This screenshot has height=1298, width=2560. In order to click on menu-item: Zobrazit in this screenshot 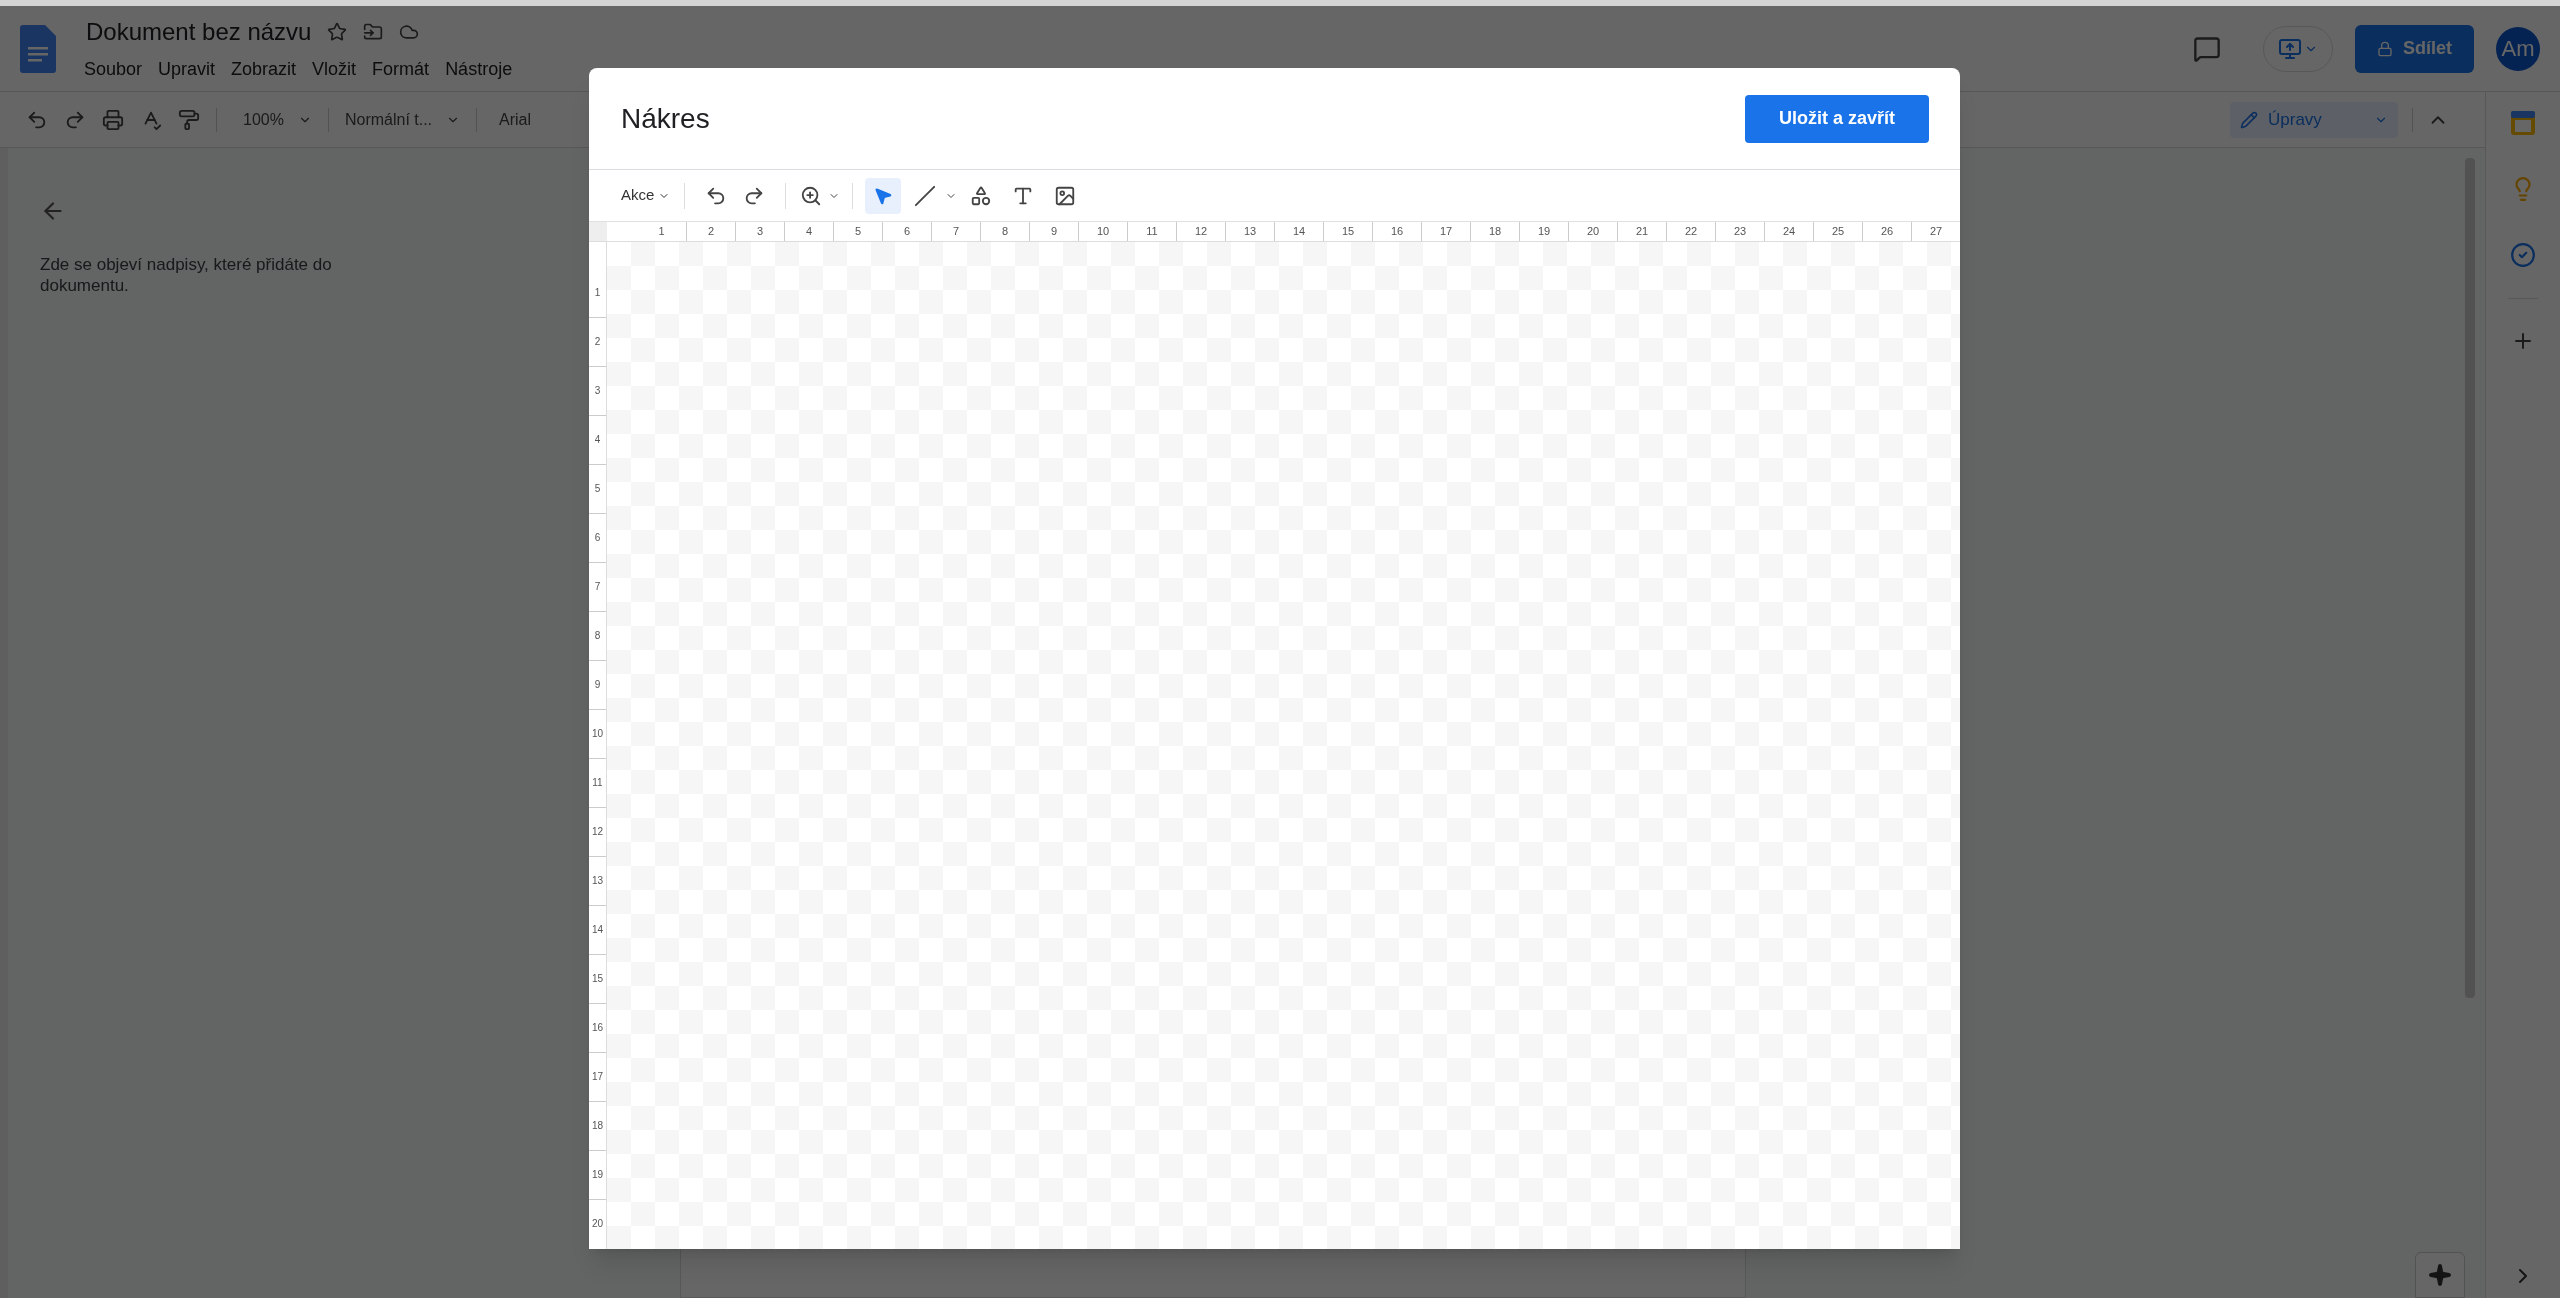, I will do `click(264, 69)`.